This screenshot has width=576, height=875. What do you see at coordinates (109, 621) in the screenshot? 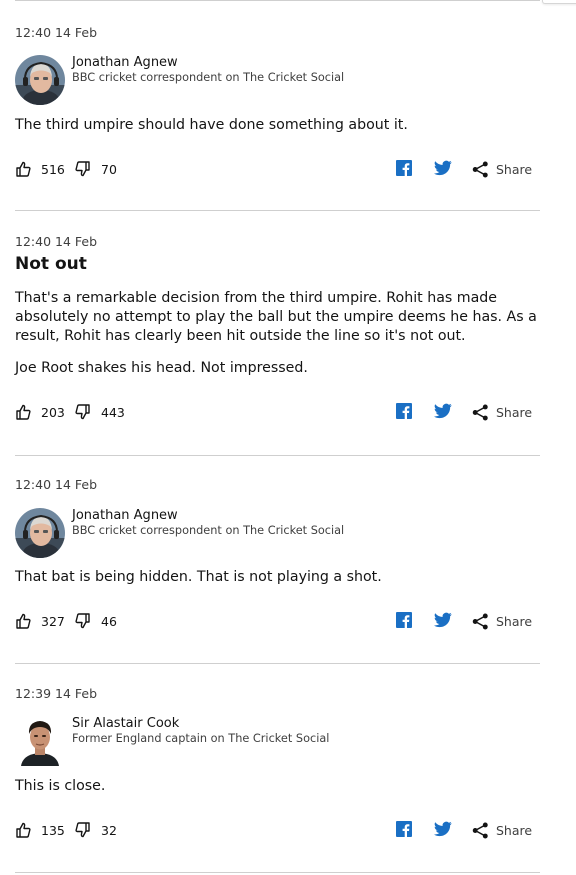
I see `dislike-count: 46` at bounding box center [109, 621].